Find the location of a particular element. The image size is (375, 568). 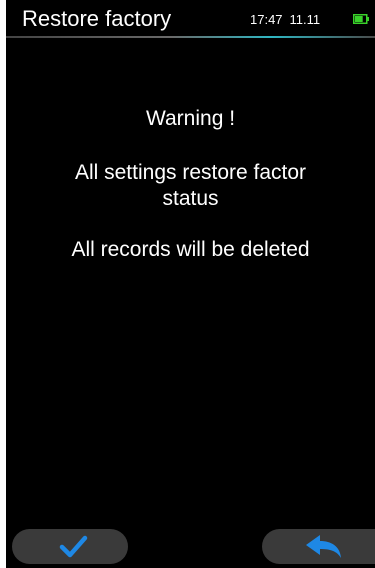

status-header: Restore factory 17:47 11.11 is located at coordinates (190, 18).